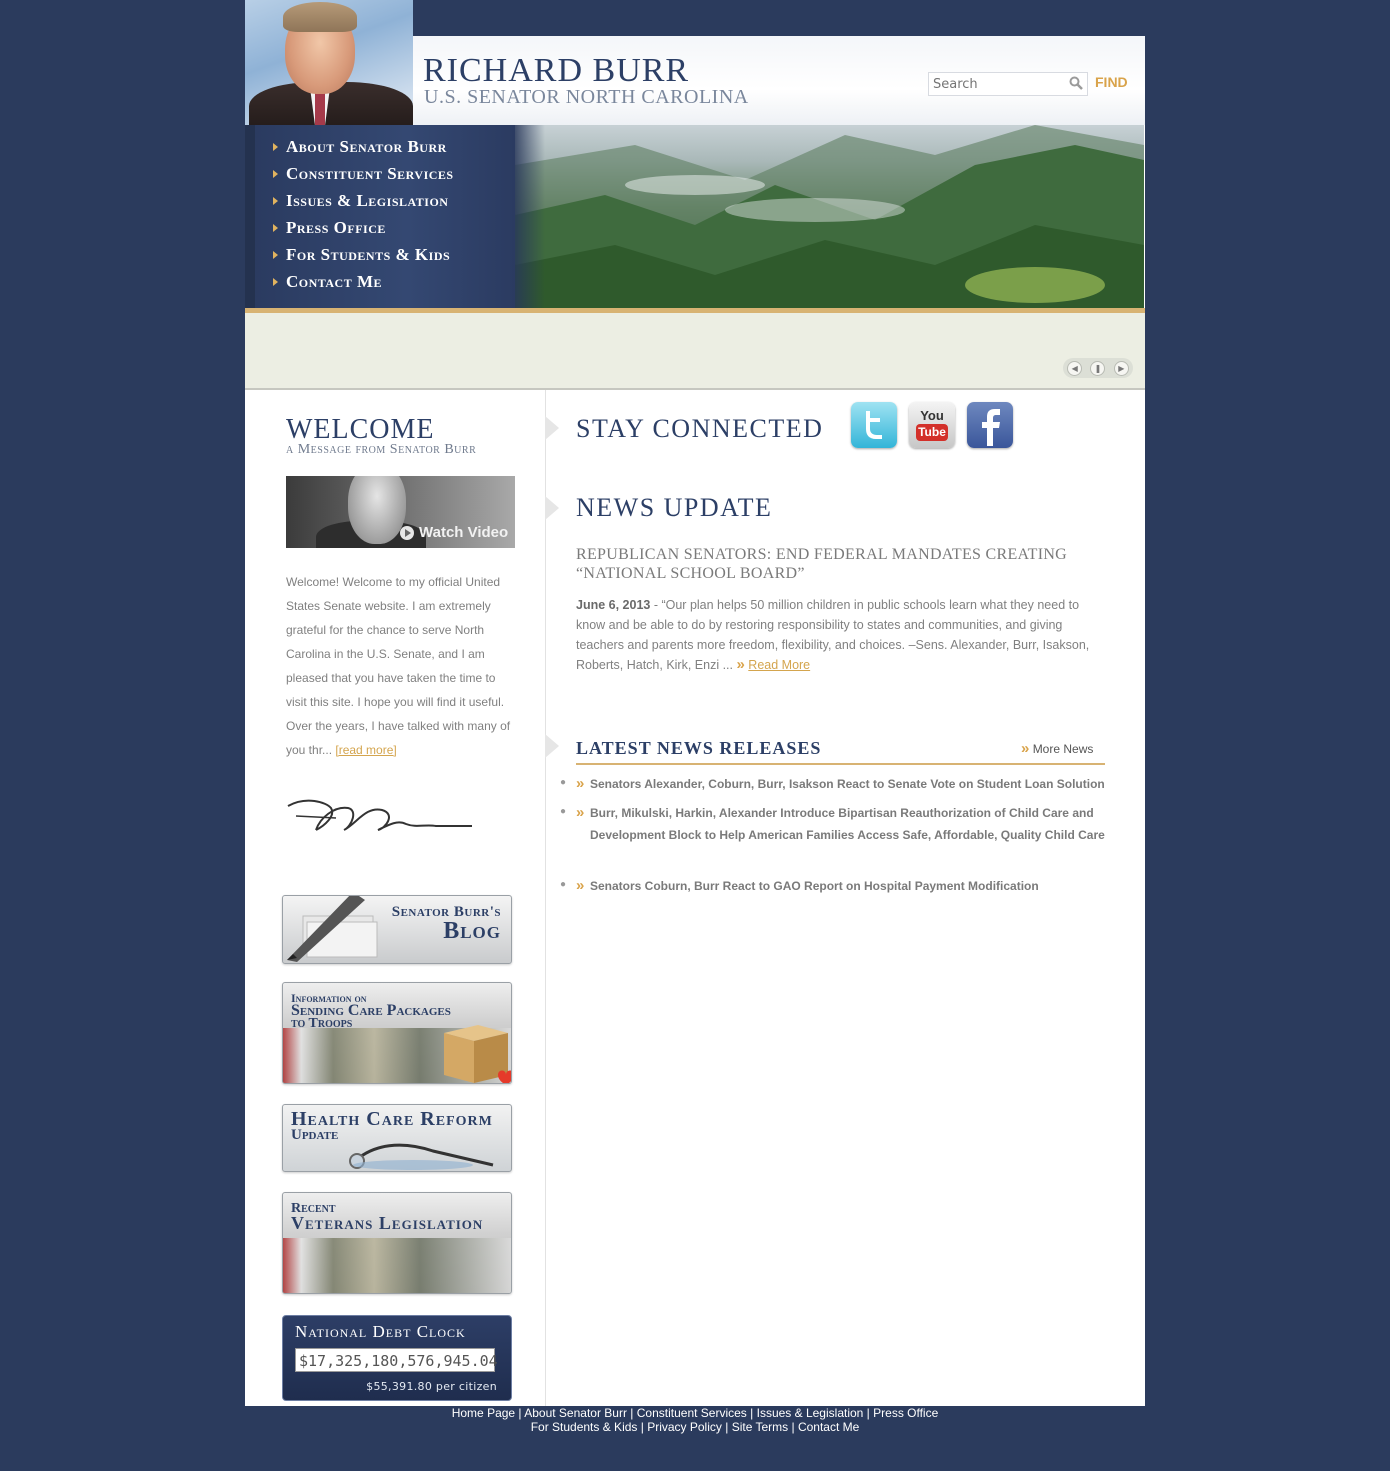  Describe the element at coordinates (421, 1156) in the screenshot. I see `stethoscope-icon` at that location.